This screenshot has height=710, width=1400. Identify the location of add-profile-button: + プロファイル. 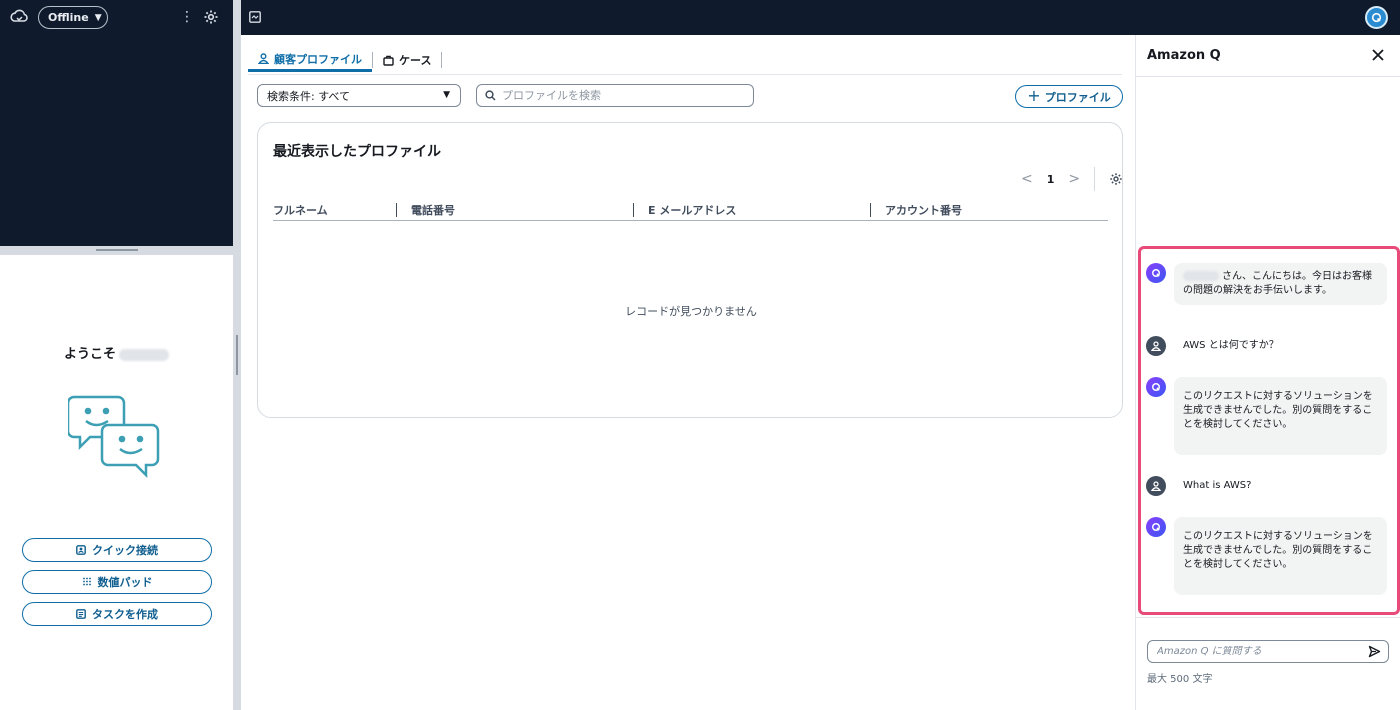
(1069, 96).